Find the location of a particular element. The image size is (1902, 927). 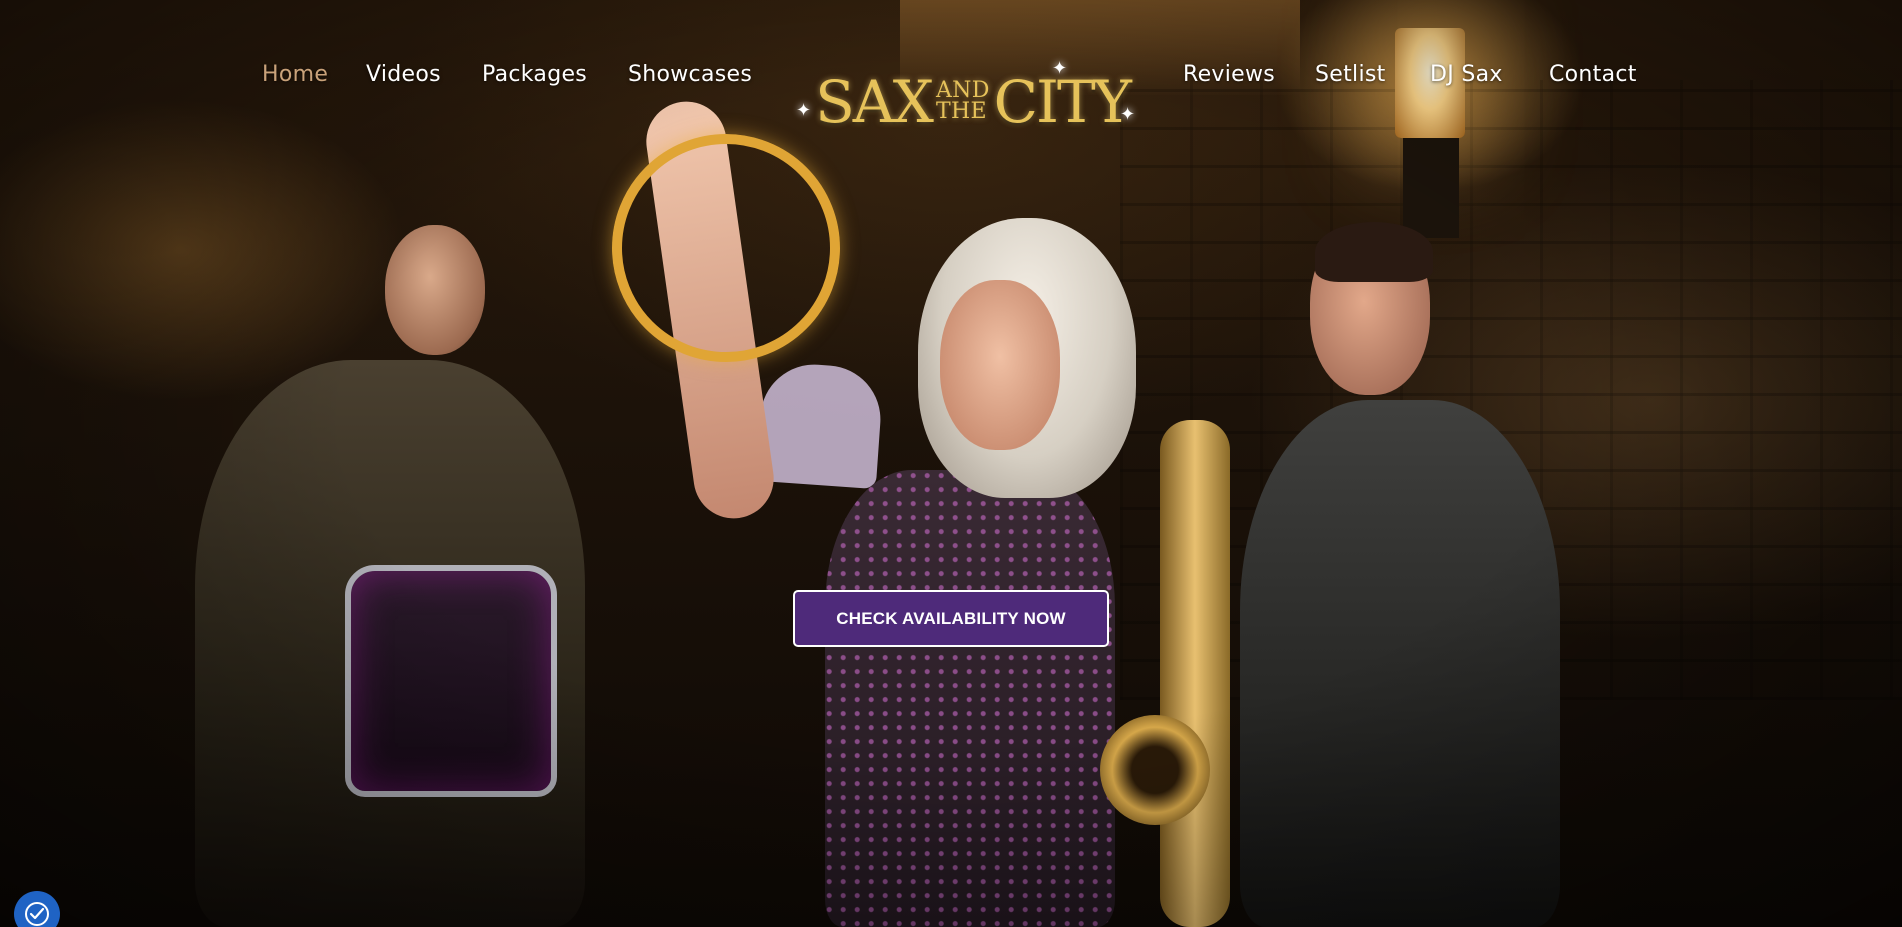

nav-reviews: Reviews is located at coordinates (1229, 74).